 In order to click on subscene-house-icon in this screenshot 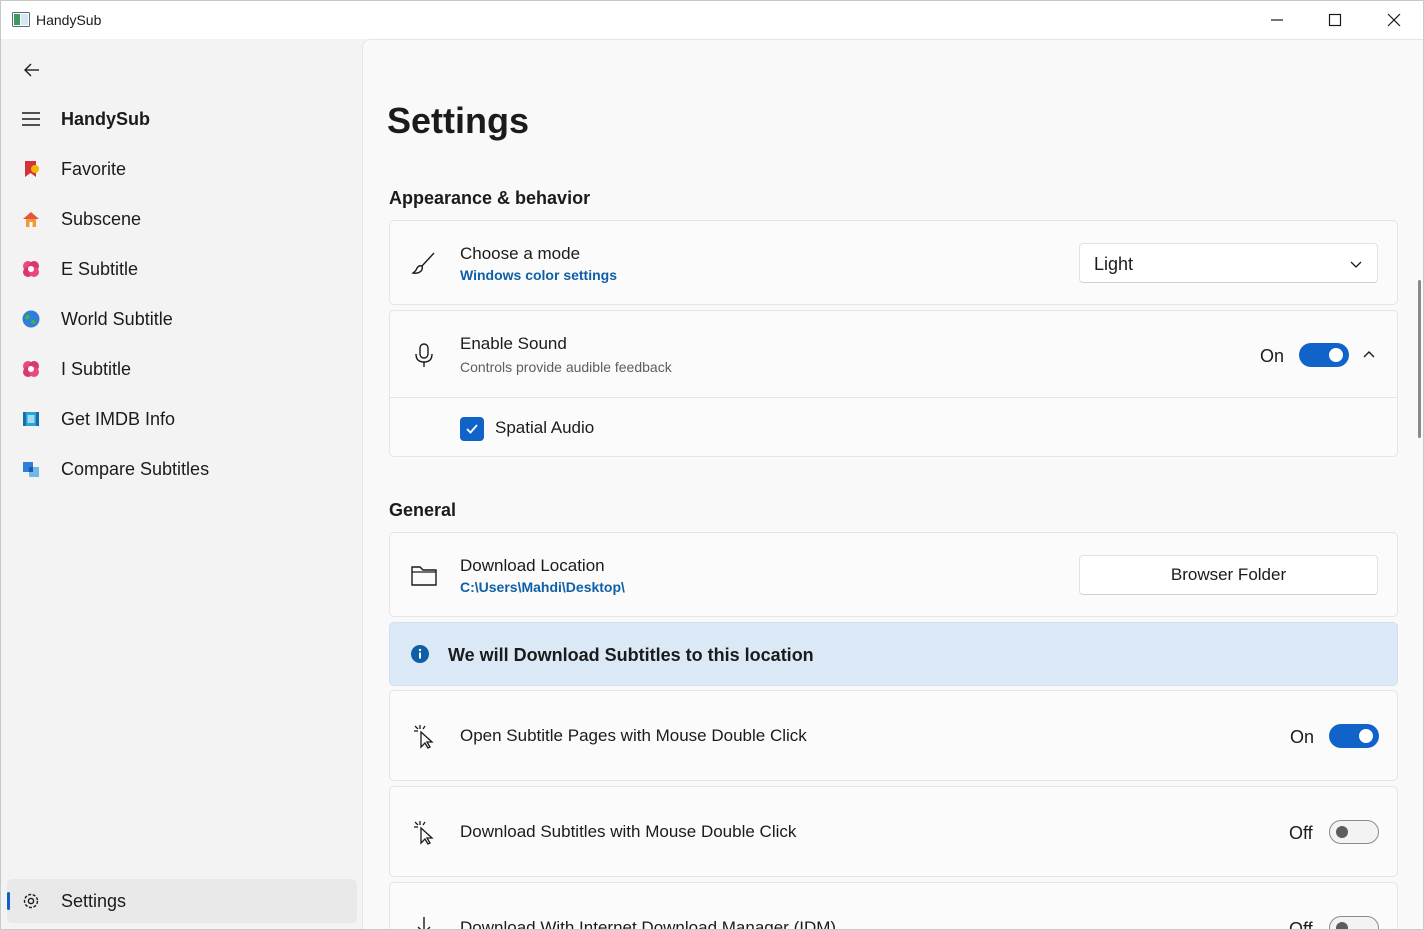, I will do `click(31, 219)`.